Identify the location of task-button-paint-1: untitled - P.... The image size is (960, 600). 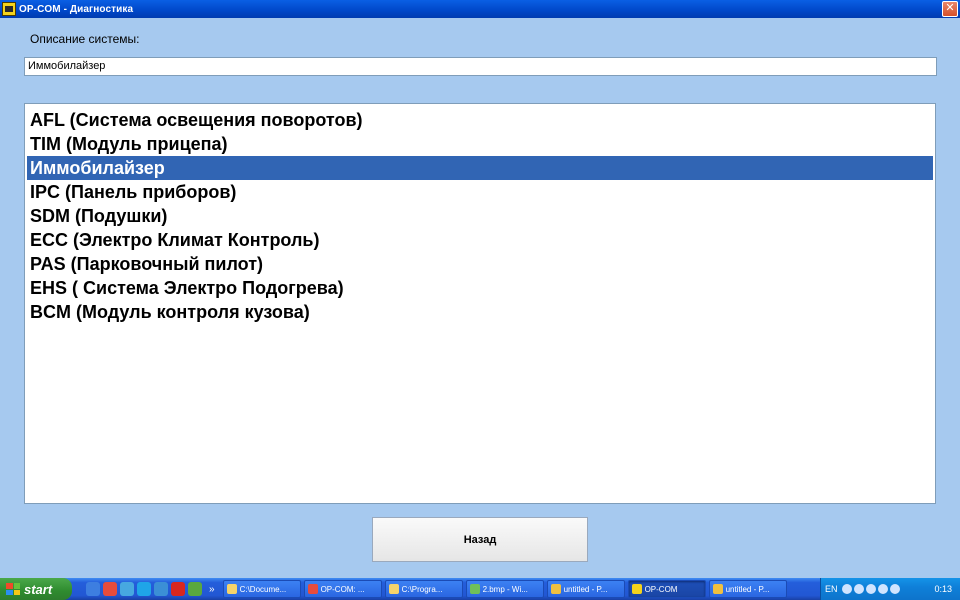
(585, 589).